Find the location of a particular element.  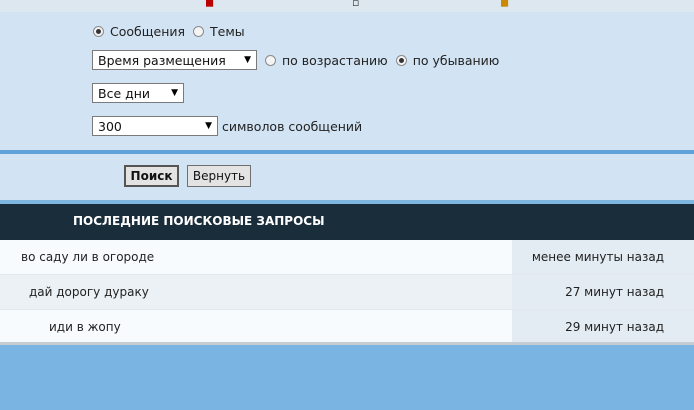

sort-ascending-label: по возрастанию is located at coordinates (335, 60).